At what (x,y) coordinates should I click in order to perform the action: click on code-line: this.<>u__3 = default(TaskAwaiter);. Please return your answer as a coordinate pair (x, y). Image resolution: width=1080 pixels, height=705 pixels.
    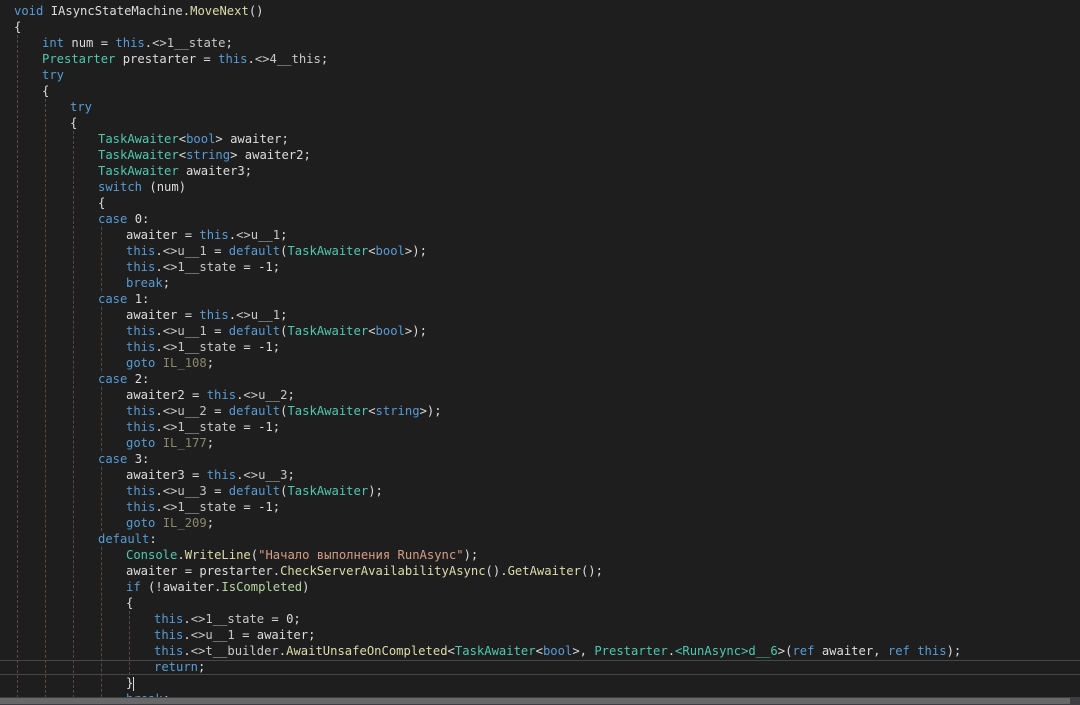
    Looking at the image, I should click on (540, 491).